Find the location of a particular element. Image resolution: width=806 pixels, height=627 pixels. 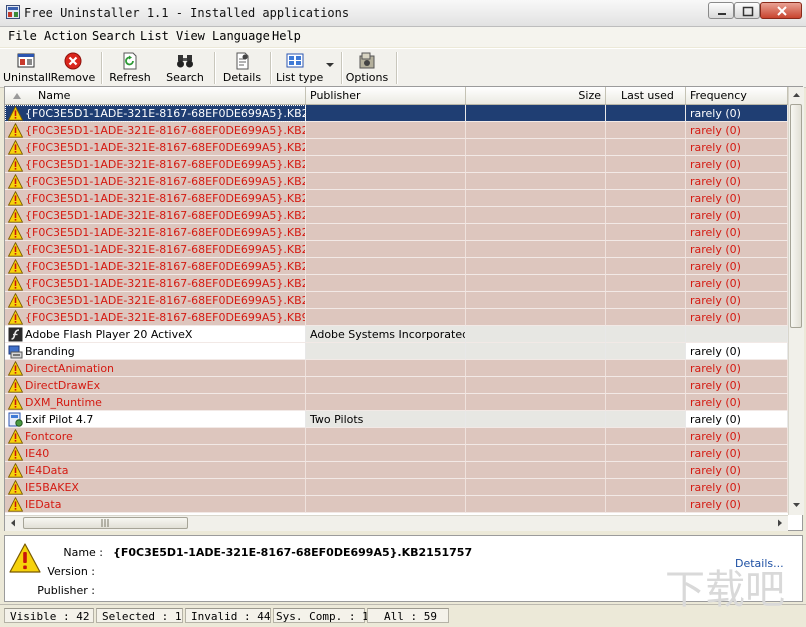

uninstall-icon is located at coordinates (26, 60).